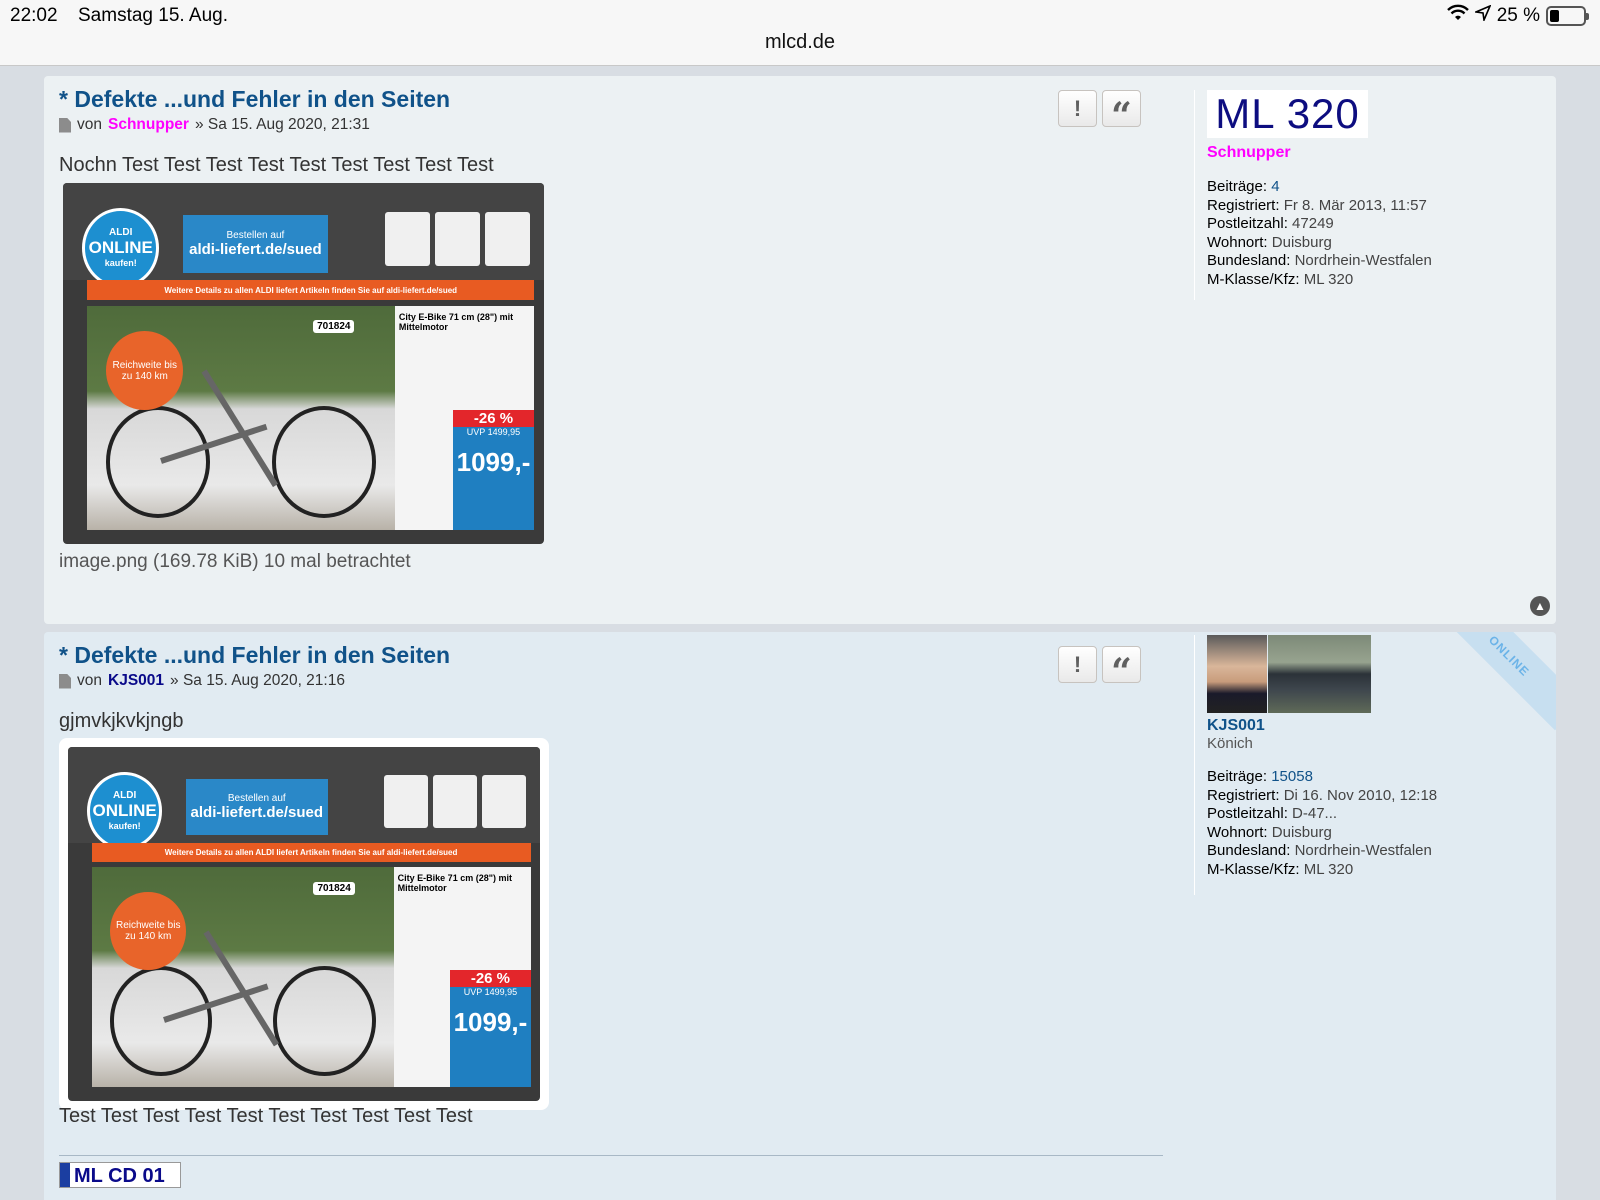  I want to click on post-content-text: gjmvkjkvkjngb, so click(121, 721).